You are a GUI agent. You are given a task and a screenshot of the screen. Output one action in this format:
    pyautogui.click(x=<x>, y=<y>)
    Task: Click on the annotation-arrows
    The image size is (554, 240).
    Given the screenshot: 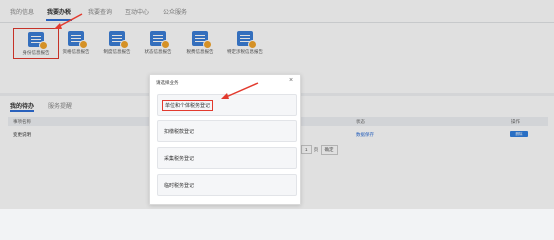 What is the action you would take?
    pyautogui.click(x=156, y=56)
    